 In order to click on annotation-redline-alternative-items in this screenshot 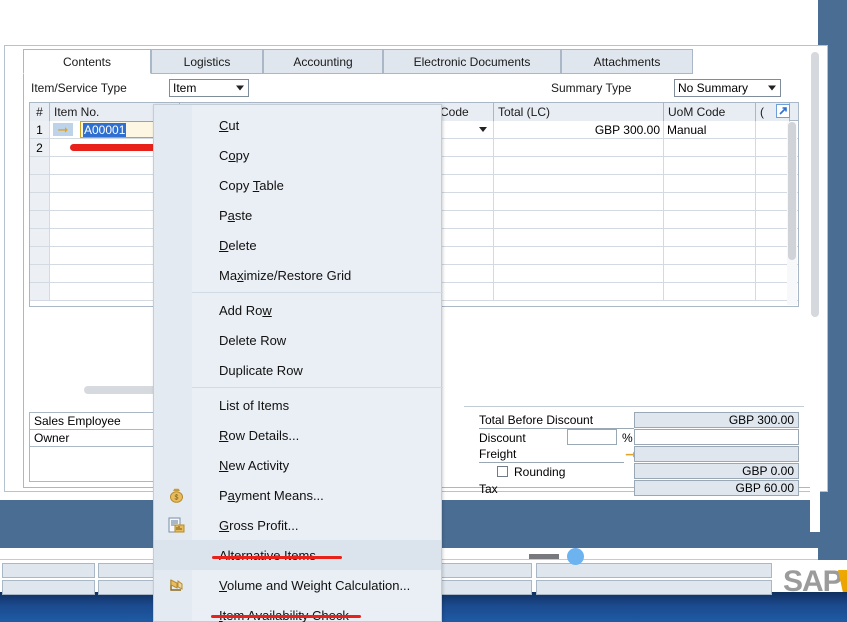, I will do `click(277, 557)`.